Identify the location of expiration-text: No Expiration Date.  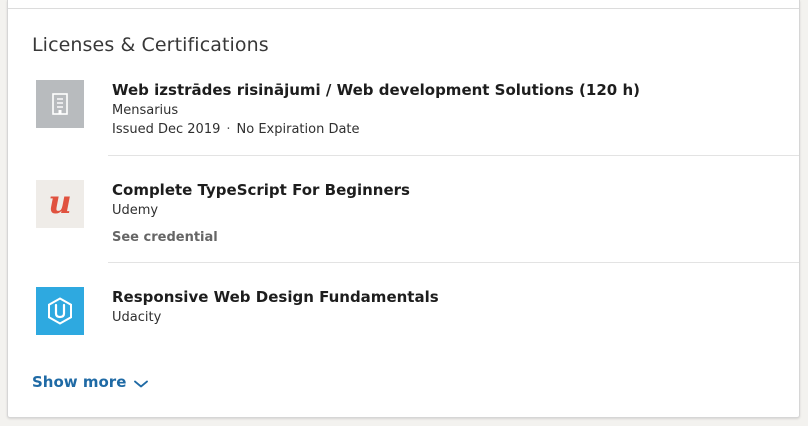
(298, 129).